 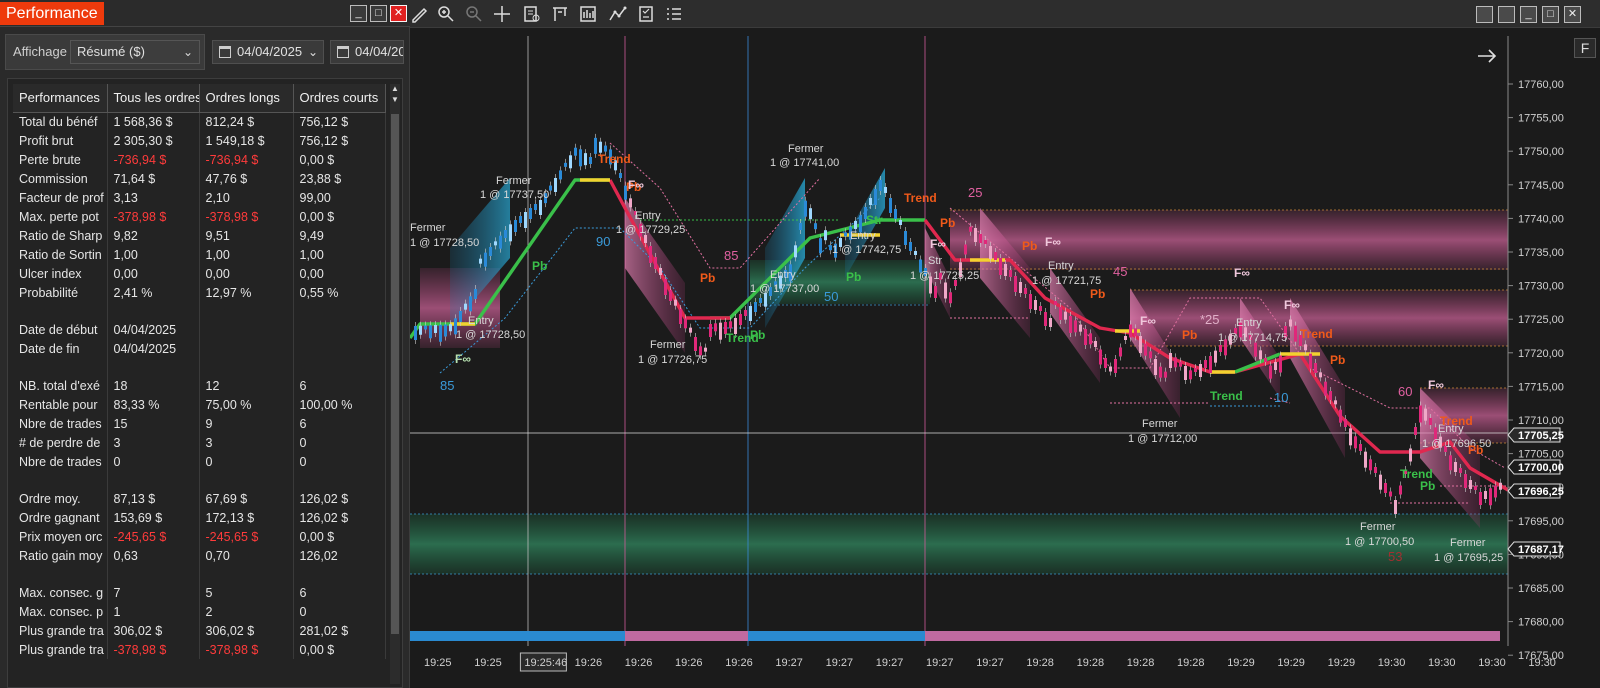 I want to click on table-scrollbar: ▲ ▼, so click(x=395, y=384).